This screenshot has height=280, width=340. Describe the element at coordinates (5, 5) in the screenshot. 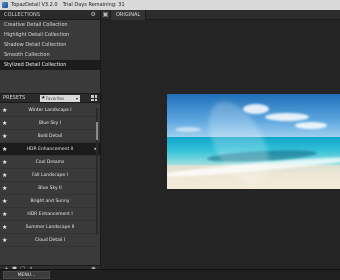

I see `app-logo-icon` at that location.